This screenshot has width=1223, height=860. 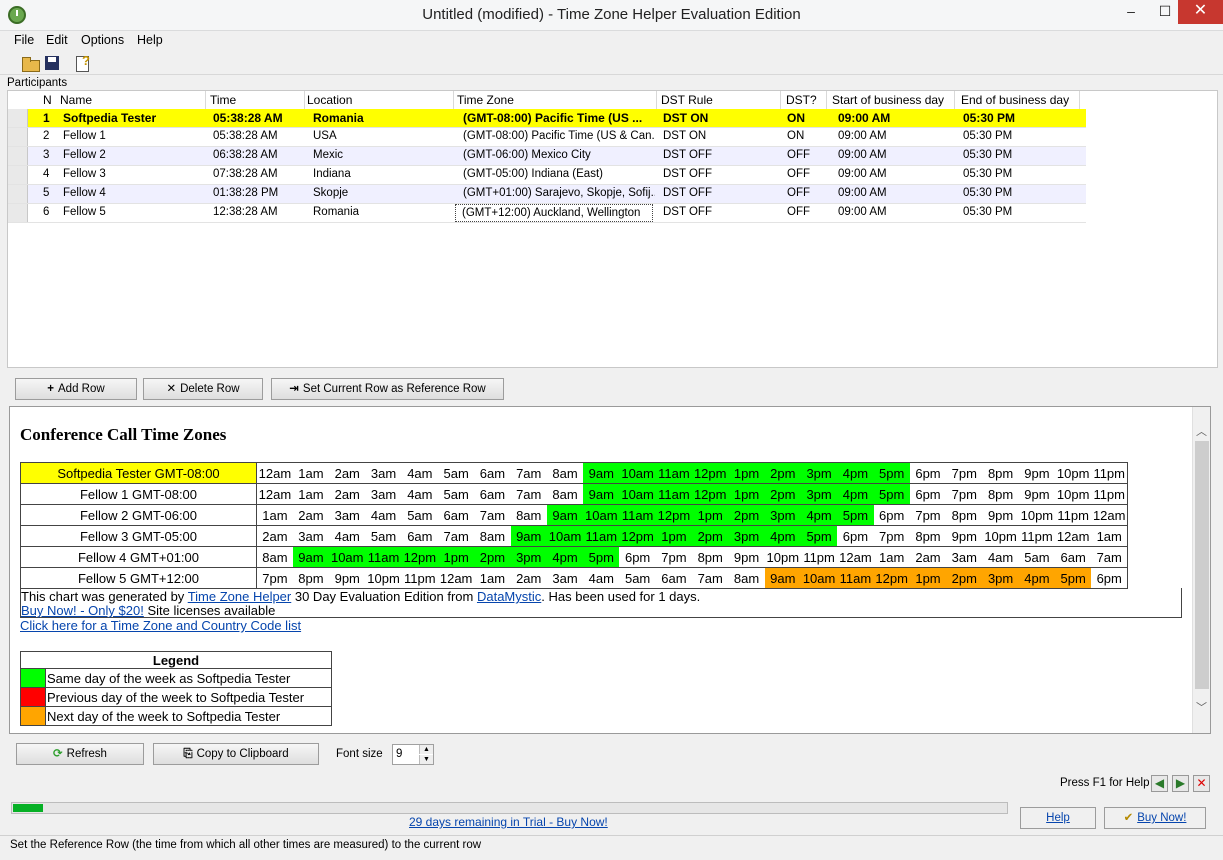 What do you see at coordinates (52, 63) in the screenshot?
I see `save-icon` at bounding box center [52, 63].